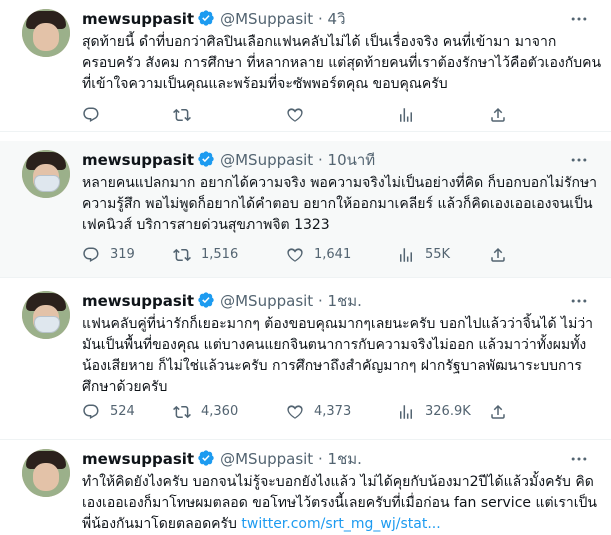 The image size is (611, 535). I want to click on views-button: 326.9K, so click(434, 412).